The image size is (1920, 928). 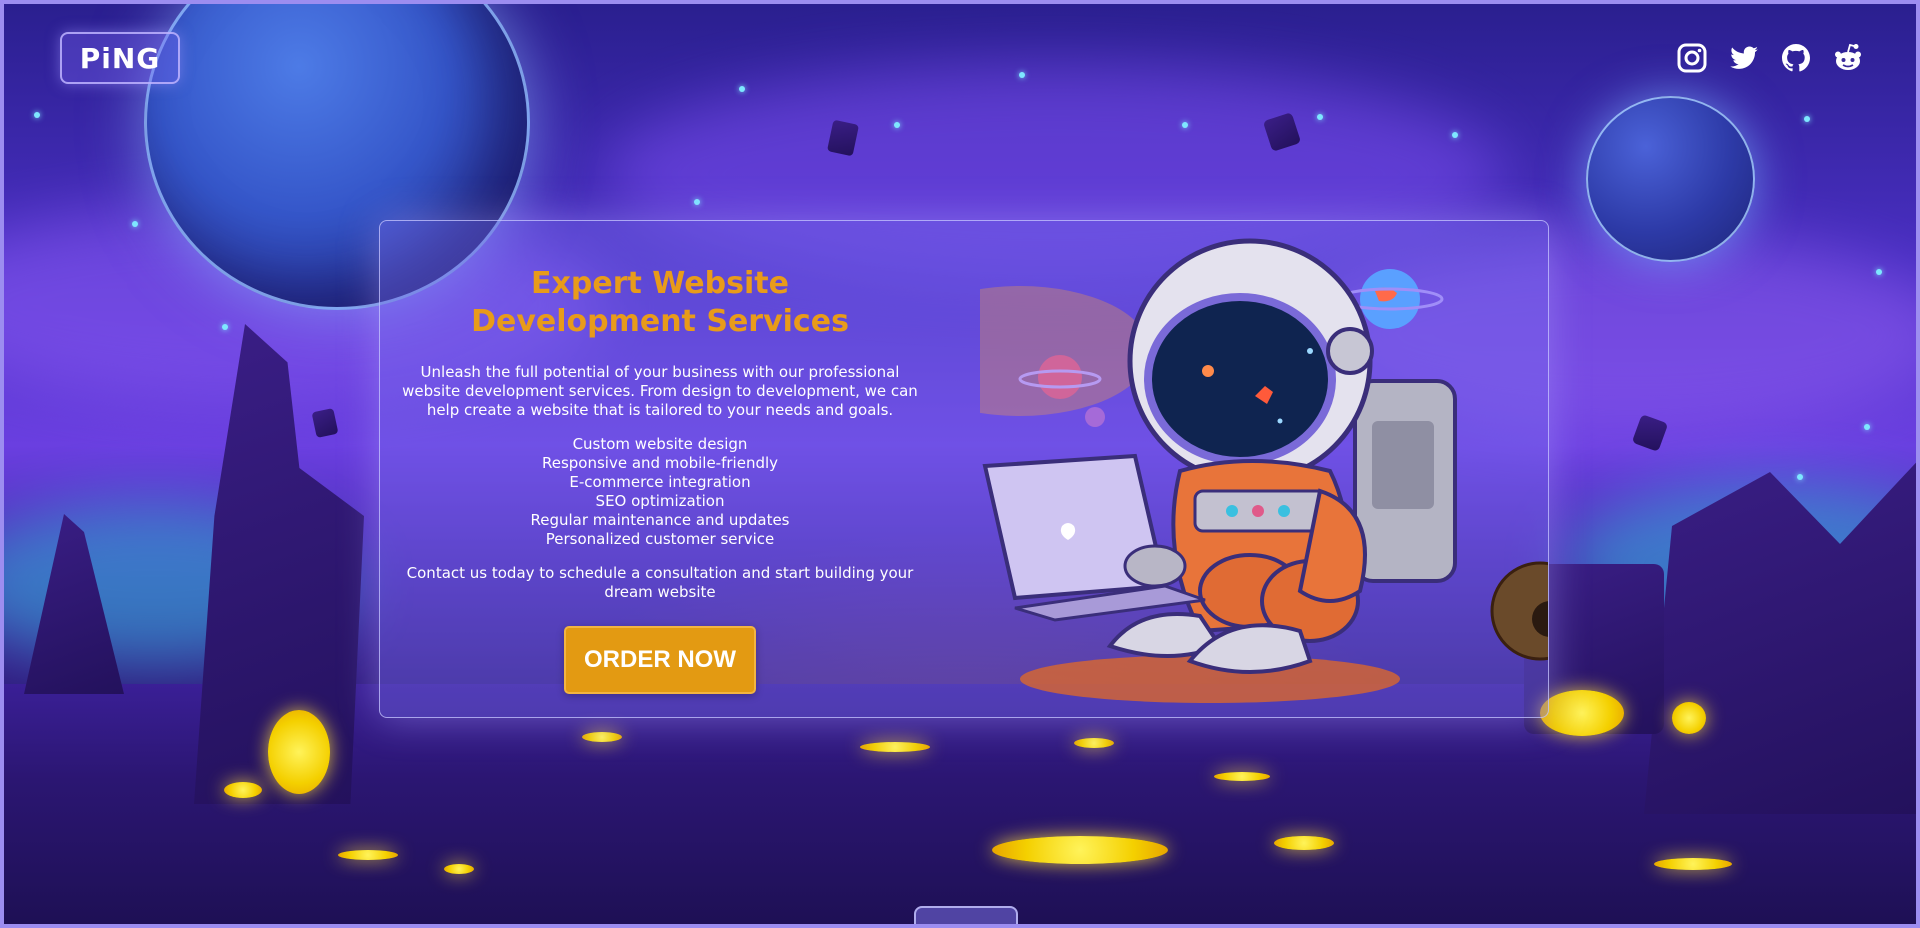 I want to click on small-planet-pink, so click(x=1060, y=377).